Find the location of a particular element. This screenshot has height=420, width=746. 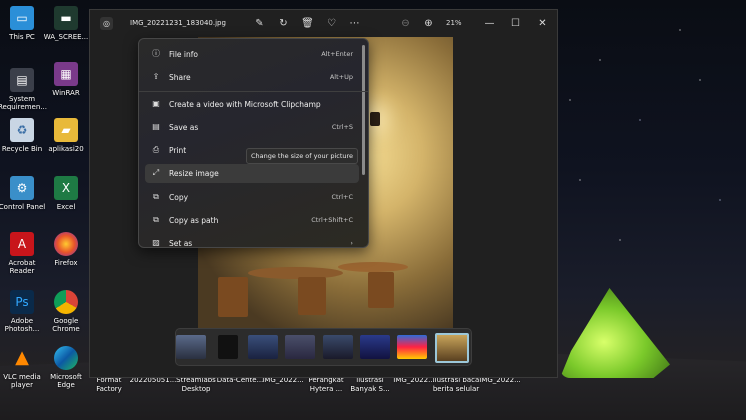

this-pc-icon: ▭ is located at coordinates (22, 18).